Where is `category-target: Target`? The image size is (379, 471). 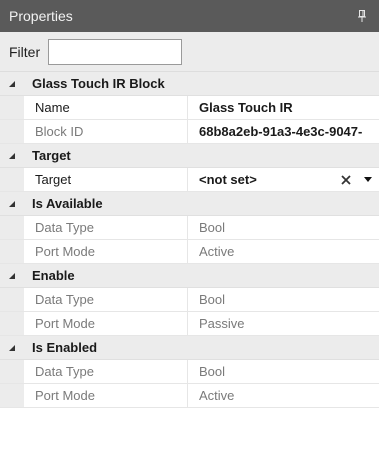 category-target: Target is located at coordinates (189, 156).